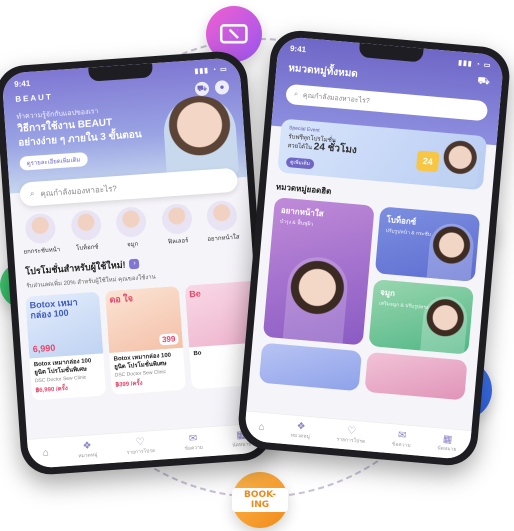 This screenshot has height=531, width=514. What do you see at coordinates (195, 294) in the screenshot?
I see `promo-card-headline: Be` at bounding box center [195, 294].